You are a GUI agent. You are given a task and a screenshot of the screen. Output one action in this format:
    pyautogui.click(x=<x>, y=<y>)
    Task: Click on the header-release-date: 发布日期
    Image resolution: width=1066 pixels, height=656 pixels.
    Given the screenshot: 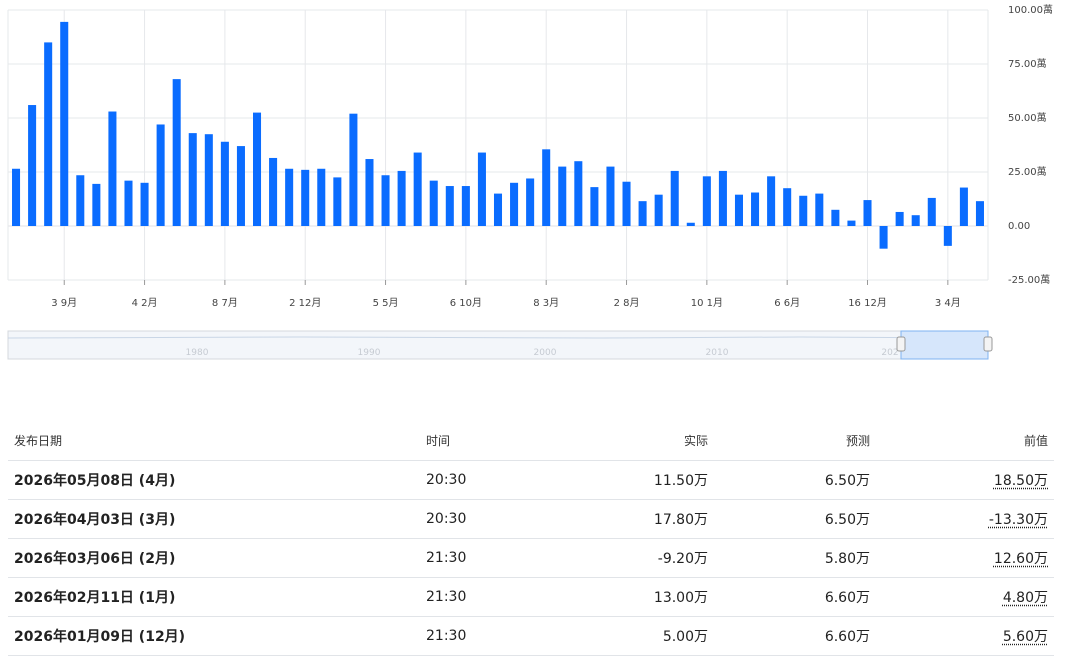 What is the action you would take?
    pyautogui.click(x=214, y=440)
    